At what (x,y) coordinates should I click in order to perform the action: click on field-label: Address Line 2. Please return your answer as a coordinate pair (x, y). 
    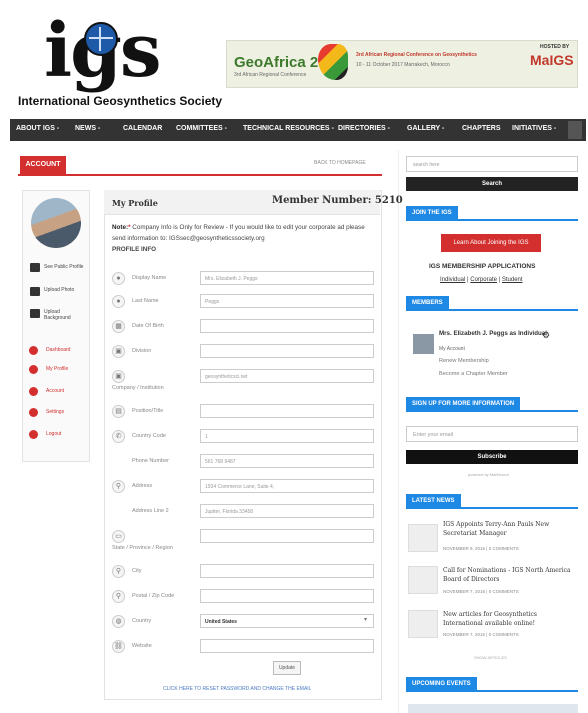
    Looking at the image, I should click on (150, 511).